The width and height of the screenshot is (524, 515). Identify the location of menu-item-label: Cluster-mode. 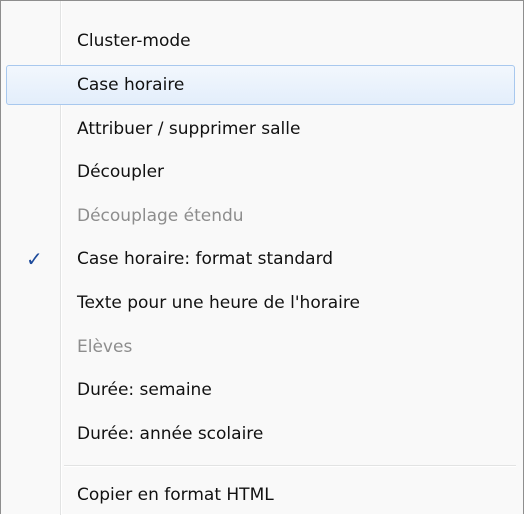
(134, 41).